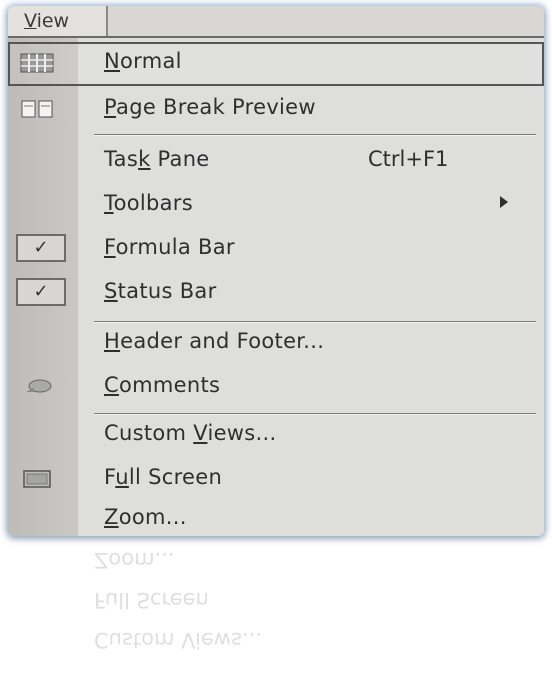 This screenshot has height=687, width=552. Describe the element at coordinates (276, 294) in the screenshot. I see `menu-item-status-bar: ✓ Status Bar` at that location.